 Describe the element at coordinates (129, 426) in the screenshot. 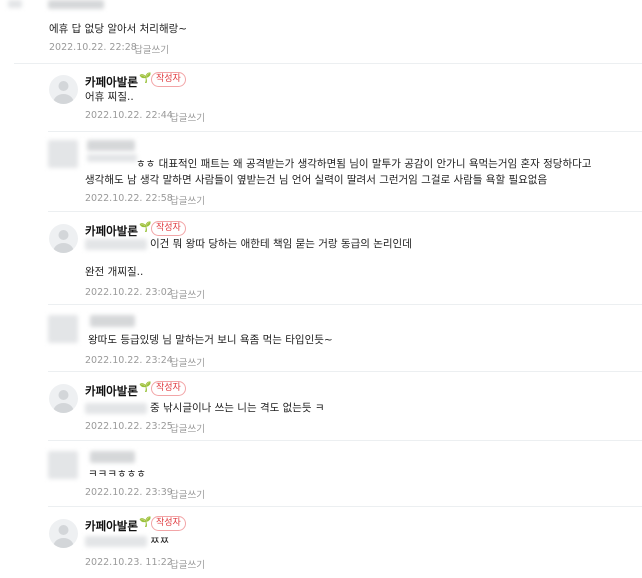

I see `comment-date: 2022.10.22. 23:25` at that location.